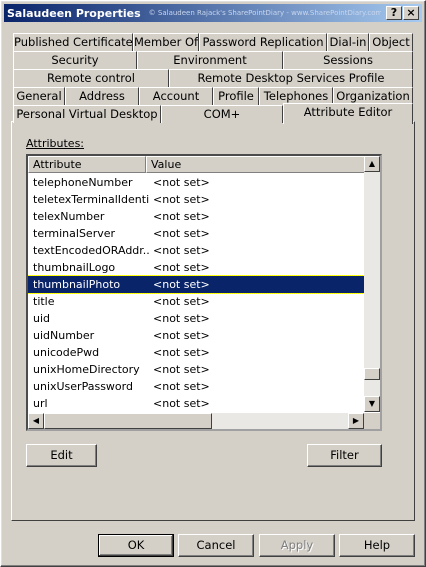  I want to click on tab-member-of: Member Of, so click(166, 42).